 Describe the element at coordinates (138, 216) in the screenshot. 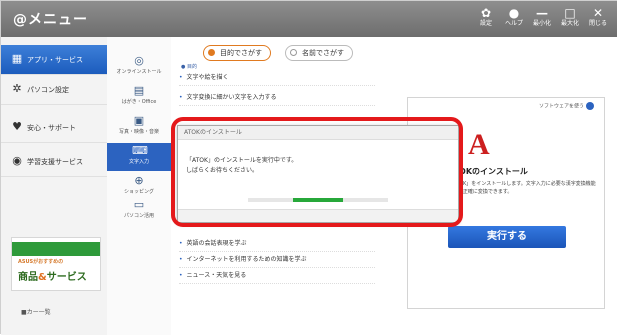

I see `category-label: パソコン活用` at that location.